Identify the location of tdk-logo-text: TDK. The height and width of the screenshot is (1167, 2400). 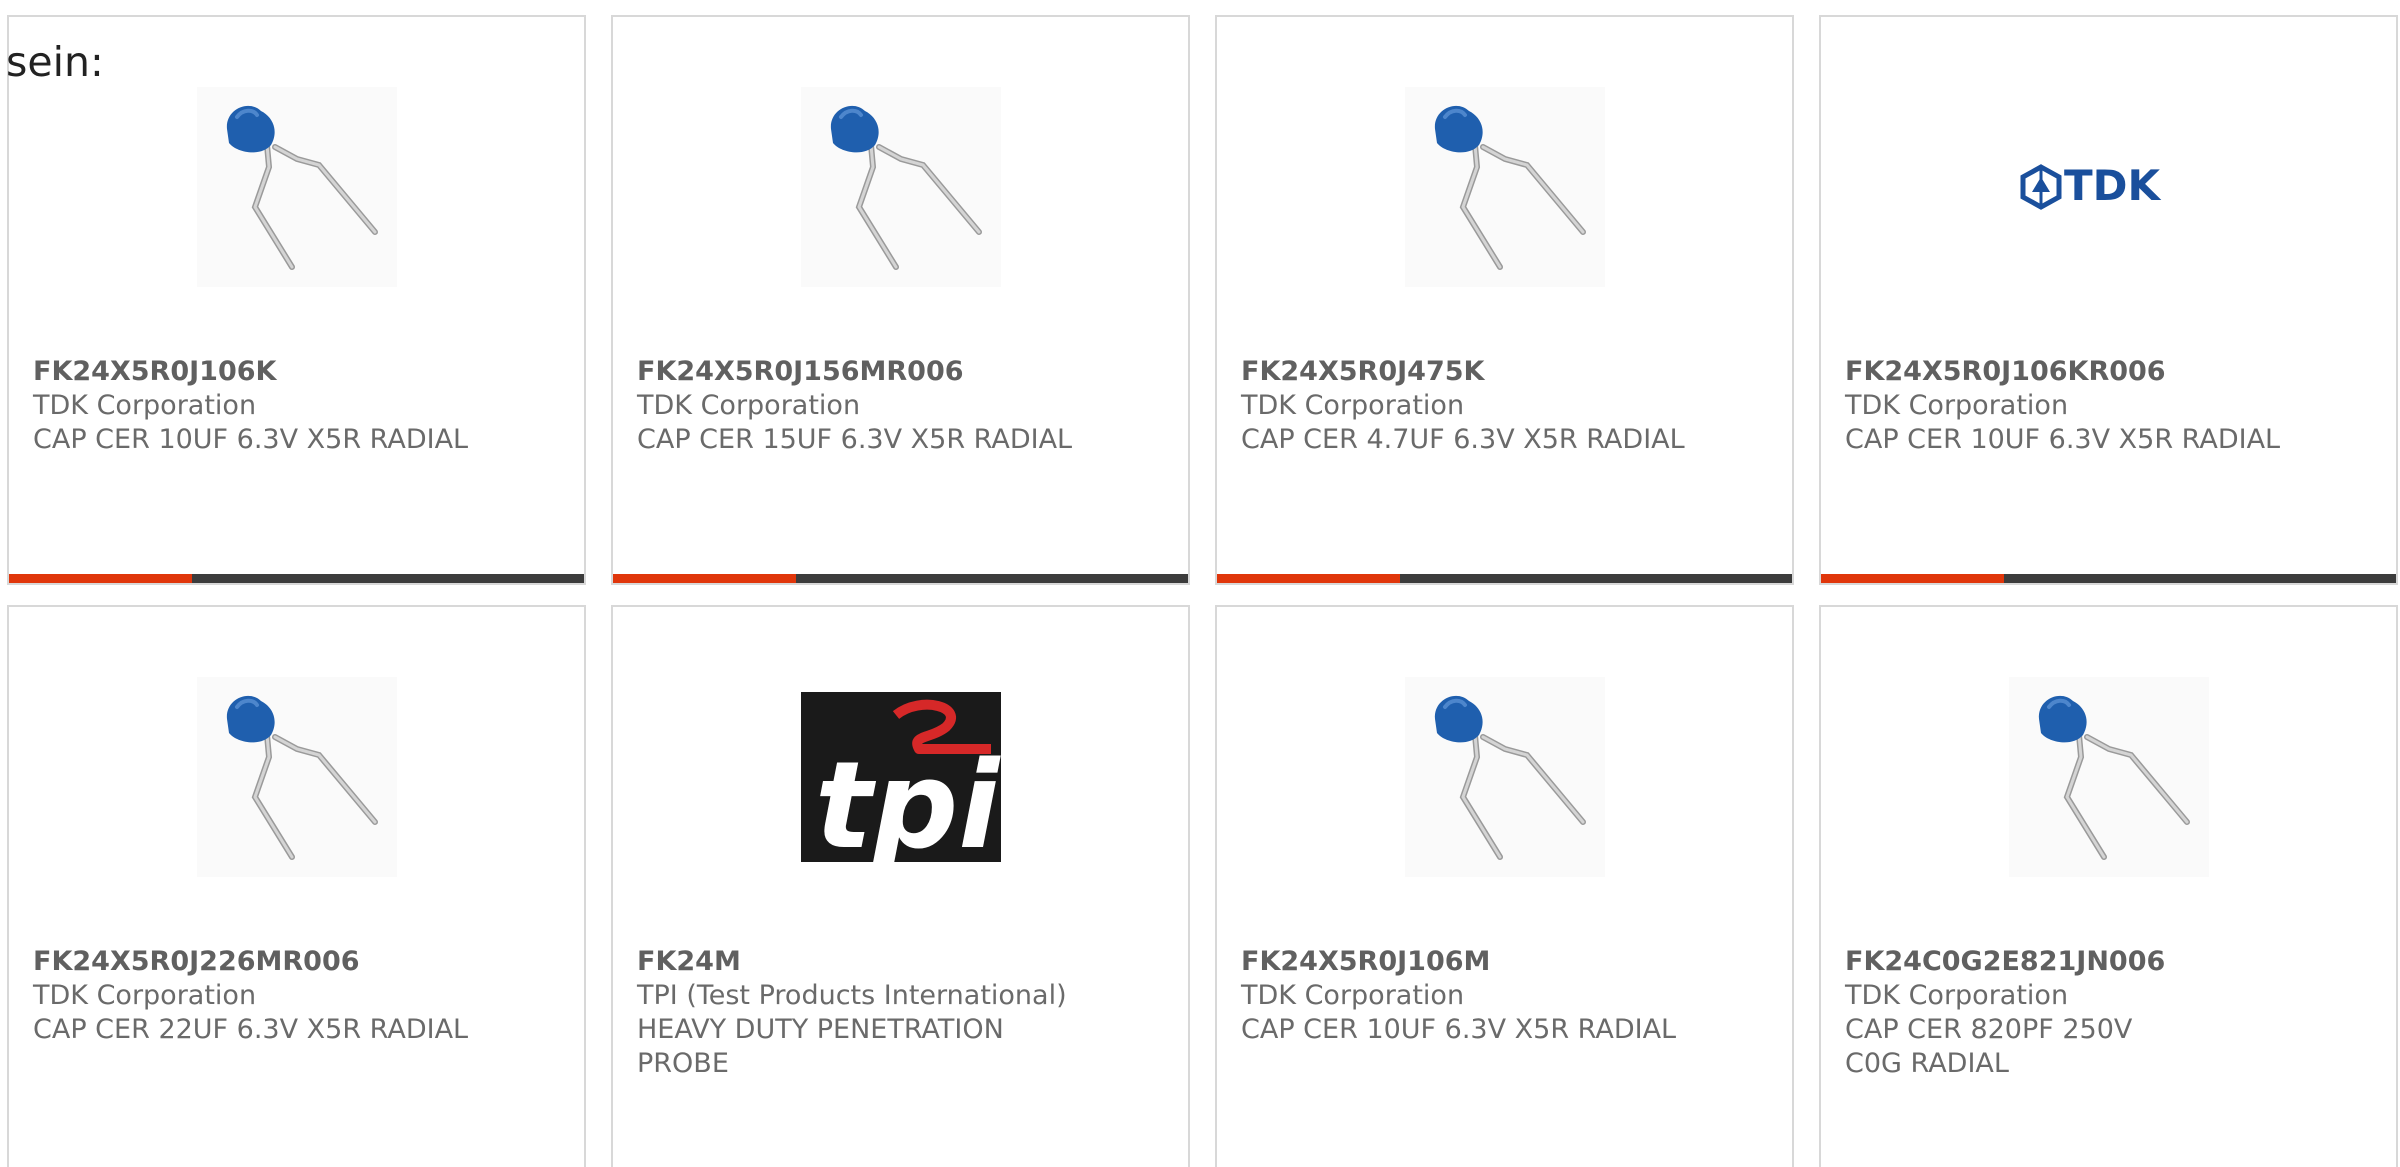
(2113, 185).